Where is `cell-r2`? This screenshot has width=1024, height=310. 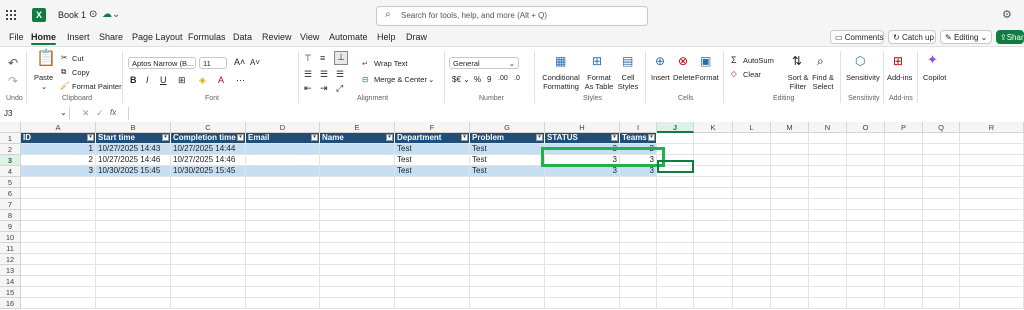
cell-r2 is located at coordinates (992, 149).